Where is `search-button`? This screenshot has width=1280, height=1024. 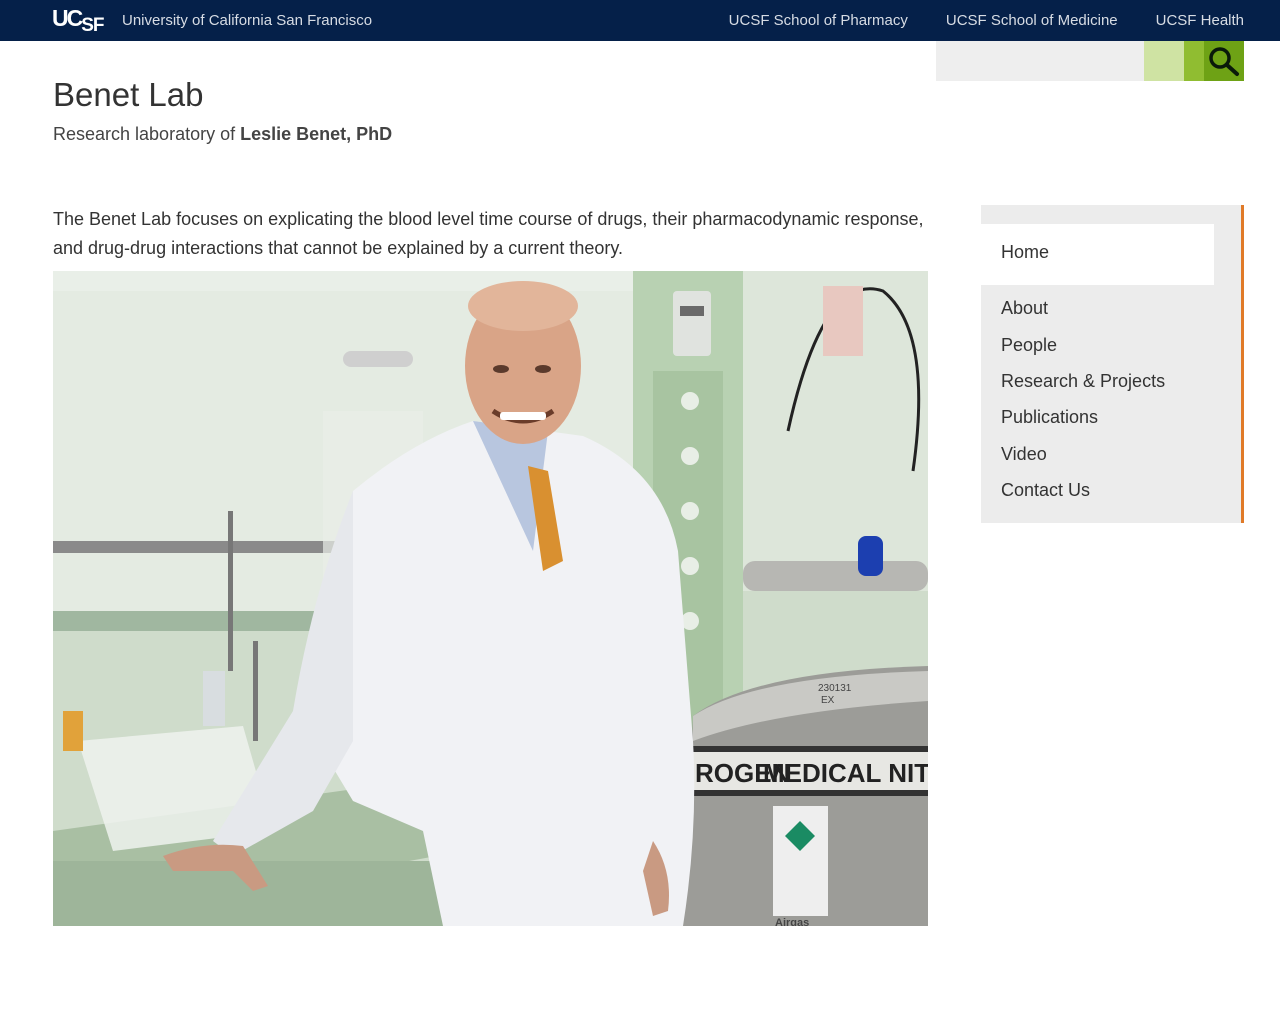
search-button is located at coordinates (1224, 61).